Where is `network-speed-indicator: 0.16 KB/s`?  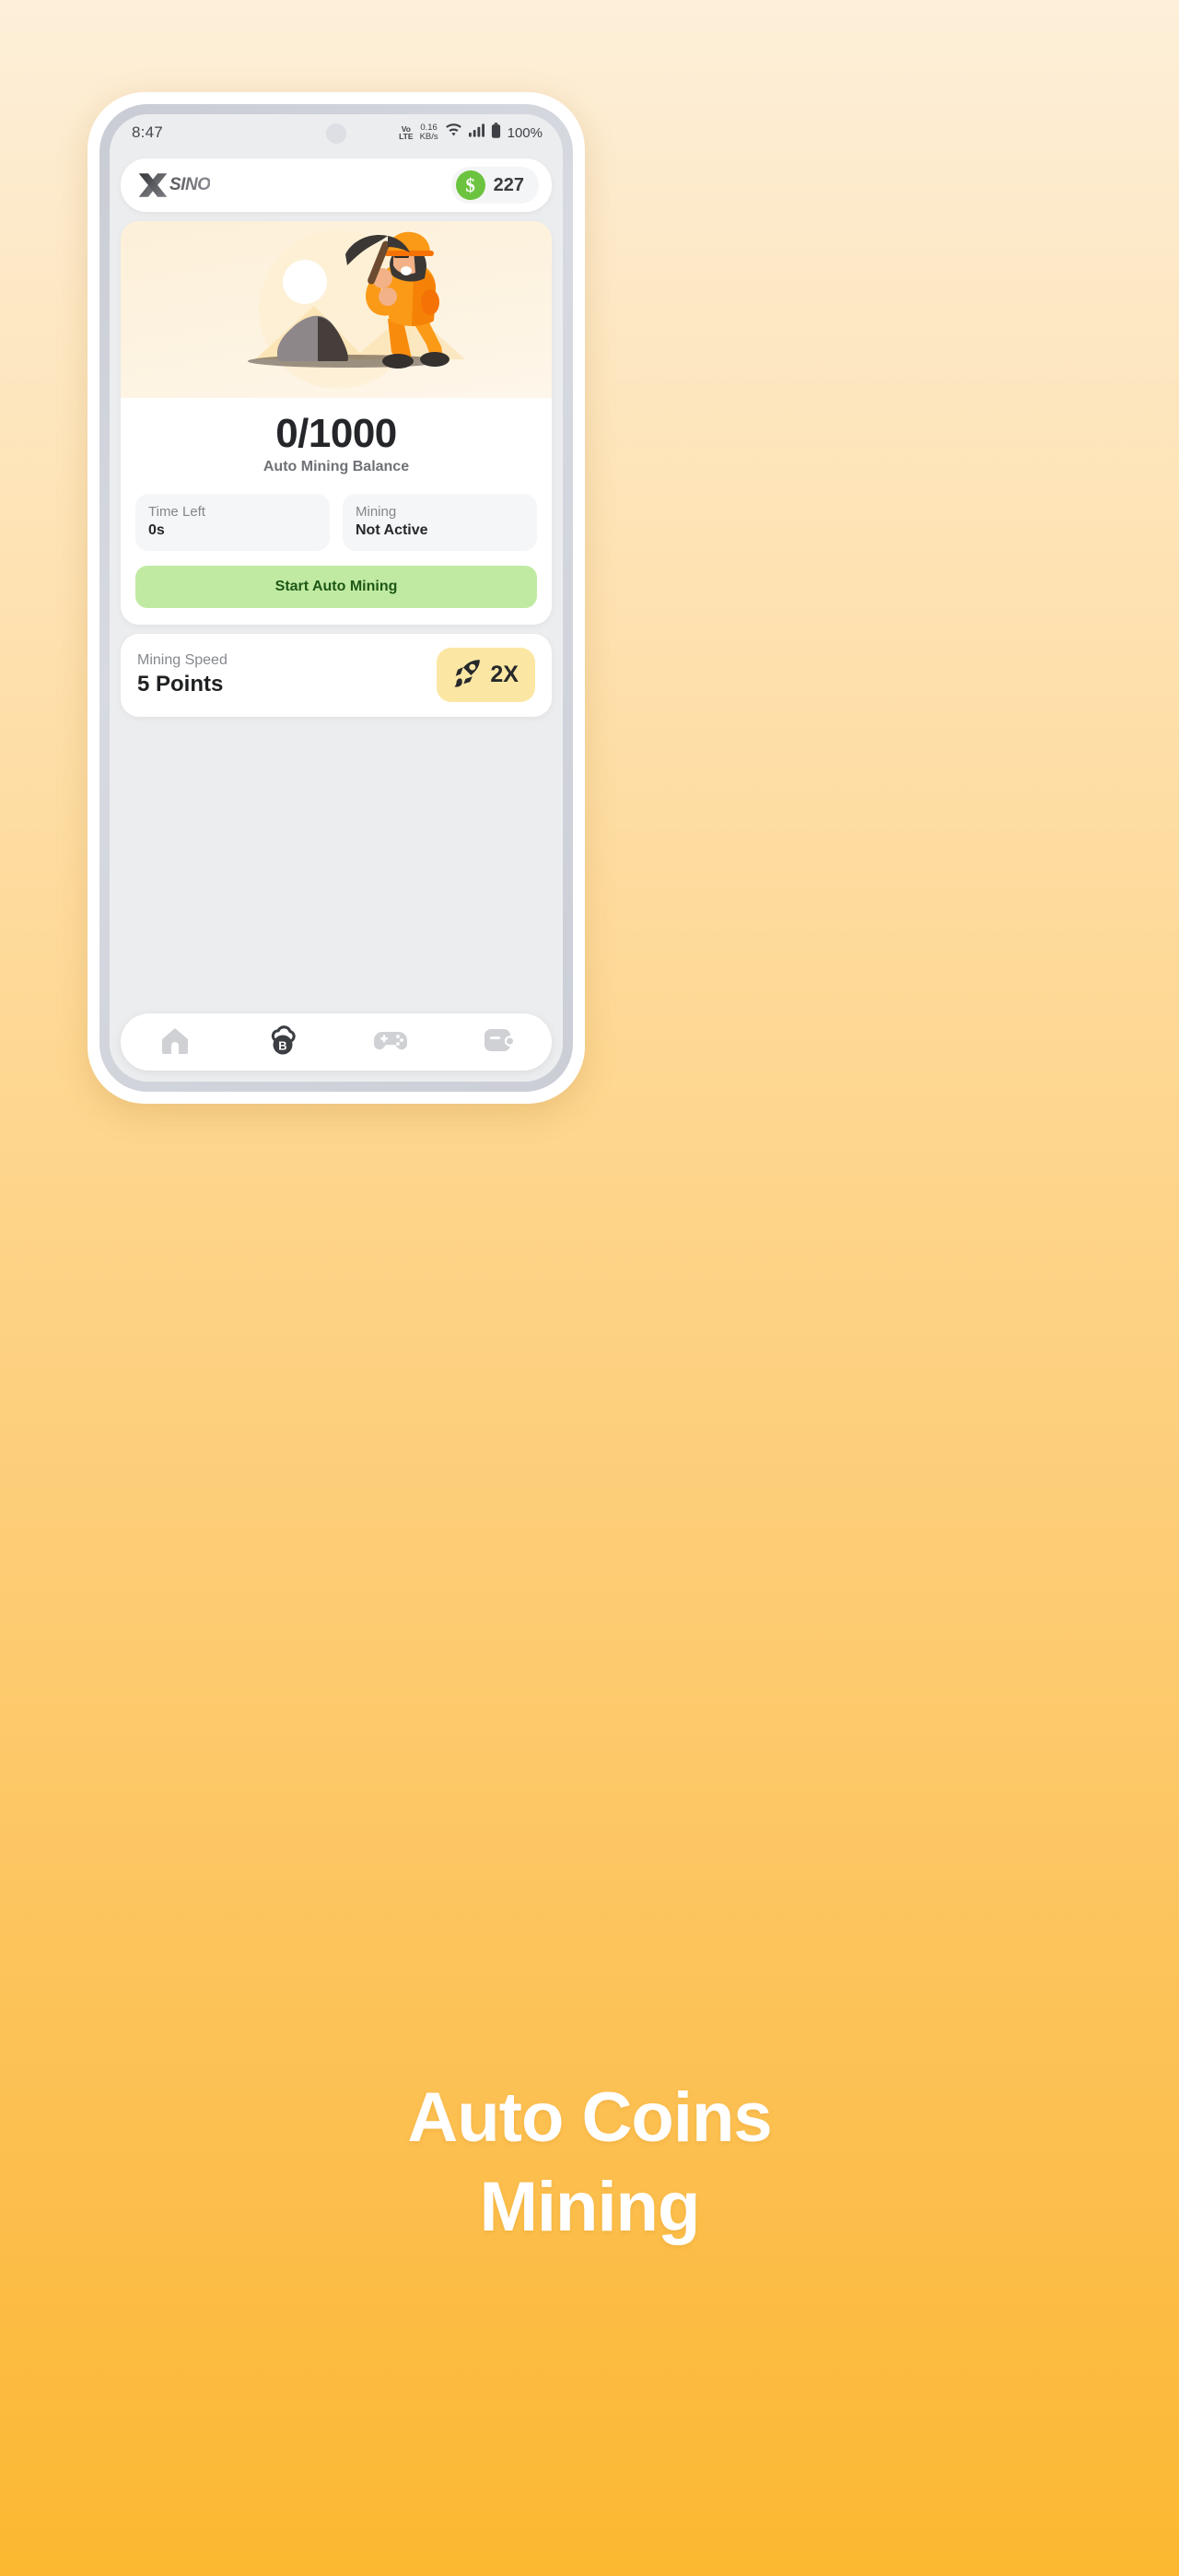 network-speed-indicator: 0.16 KB/s is located at coordinates (429, 132).